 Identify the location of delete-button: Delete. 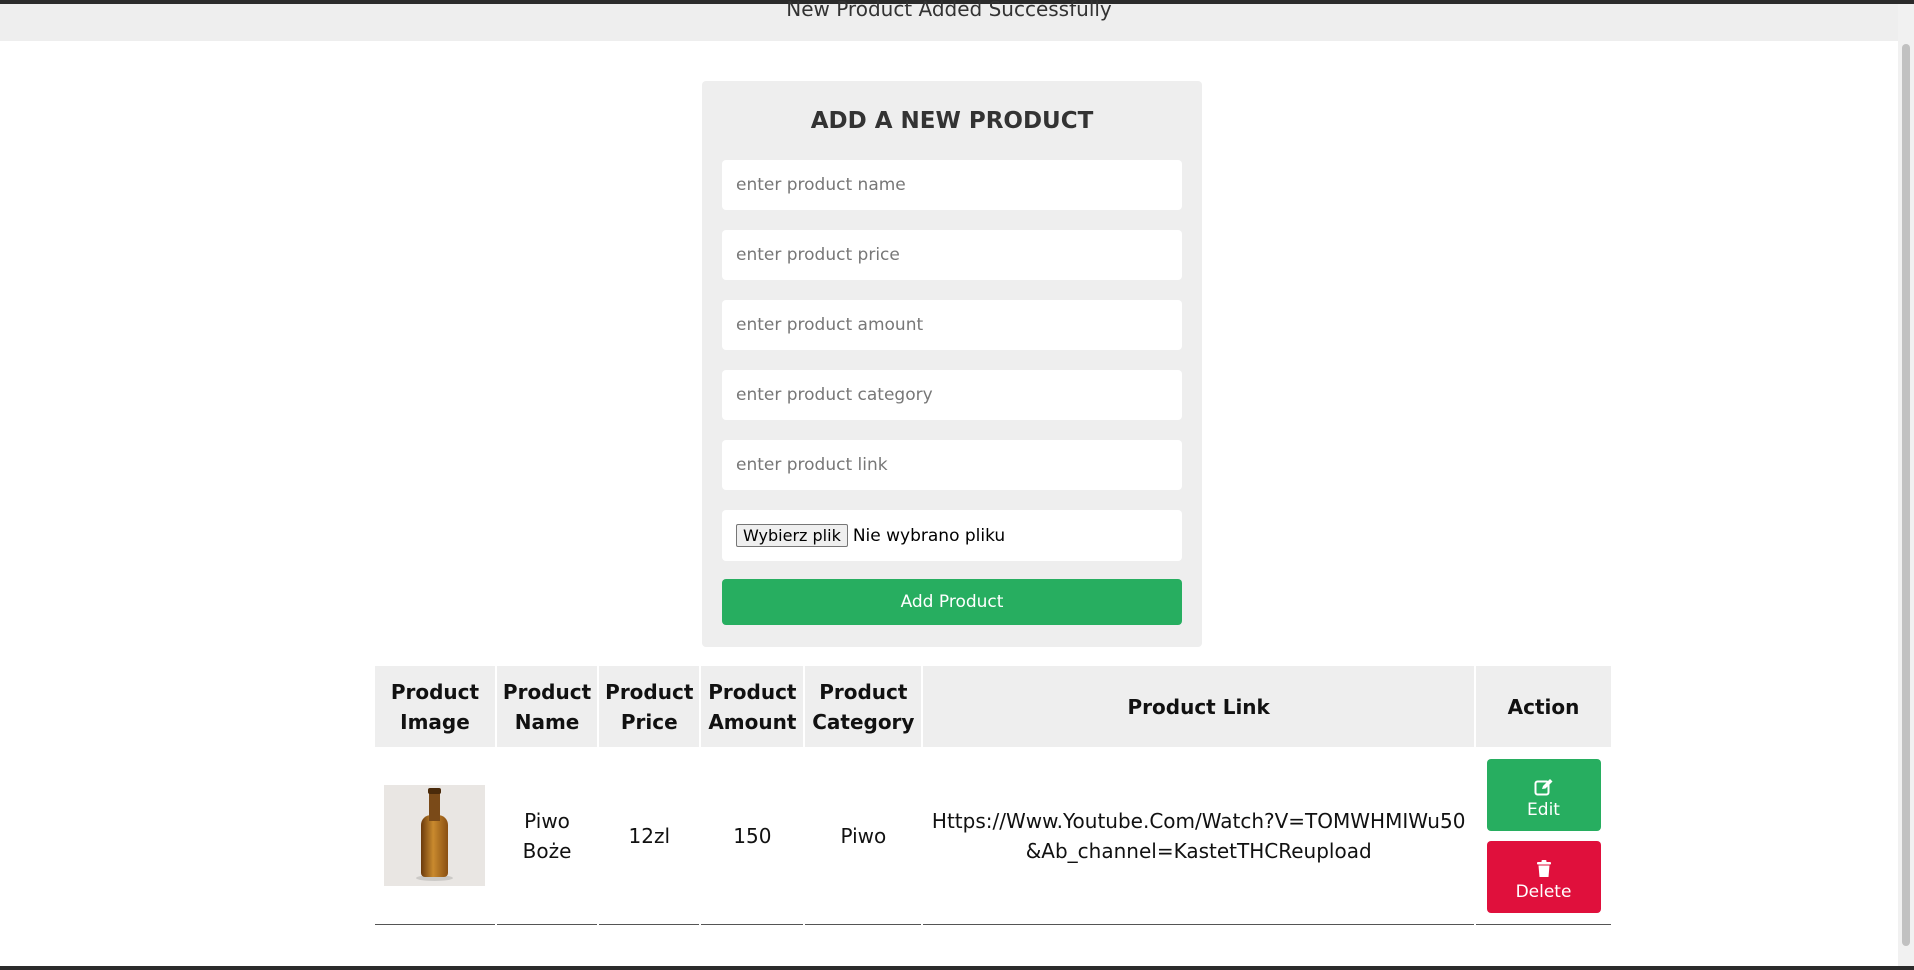
(1543, 876).